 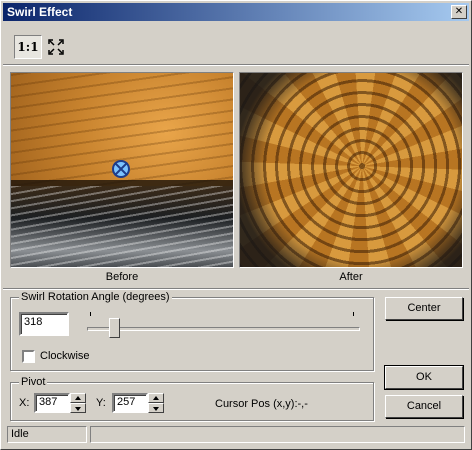 What do you see at coordinates (78, 398) in the screenshot?
I see `pivot-x-up-icon` at bounding box center [78, 398].